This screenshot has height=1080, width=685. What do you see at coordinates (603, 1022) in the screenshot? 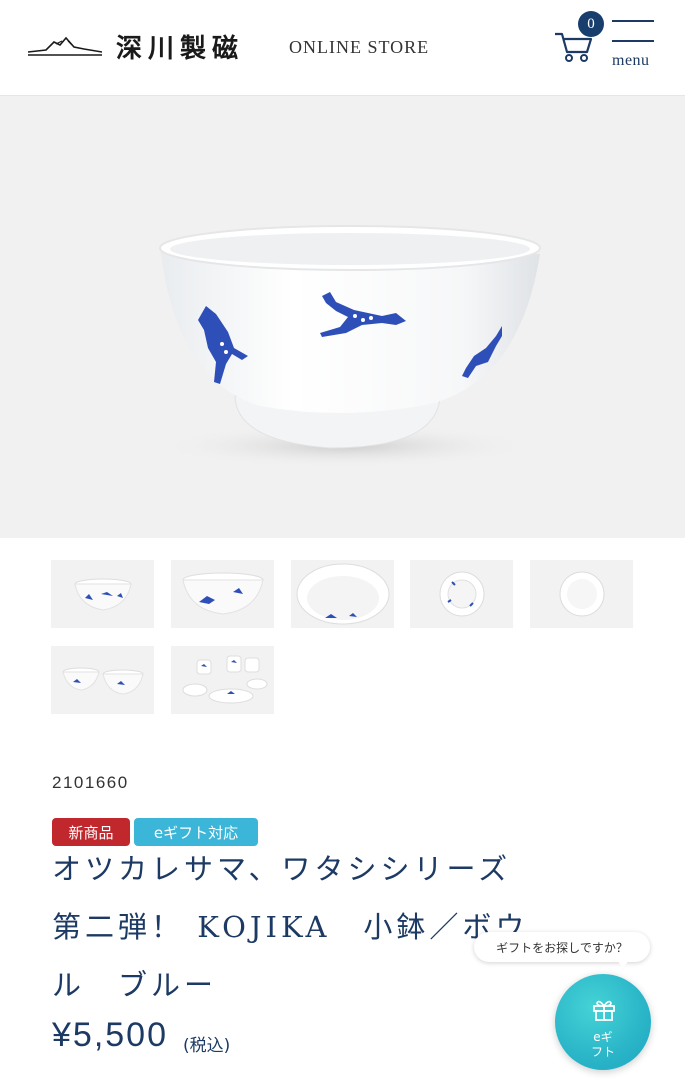
I see `egift-floating-button: eギ フト` at bounding box center [603, 1022].